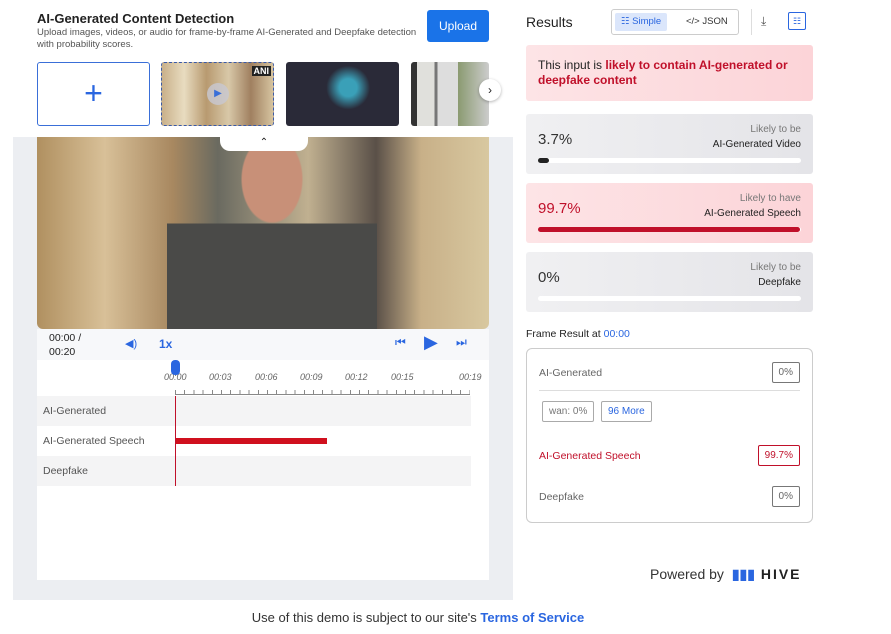 Image resolution: width=891 pixels, height=634 pixels. What do you see at coordinates (458, 26) in the screenshot?
I see `upload-button: Upload` at bounding box center [458, 26].